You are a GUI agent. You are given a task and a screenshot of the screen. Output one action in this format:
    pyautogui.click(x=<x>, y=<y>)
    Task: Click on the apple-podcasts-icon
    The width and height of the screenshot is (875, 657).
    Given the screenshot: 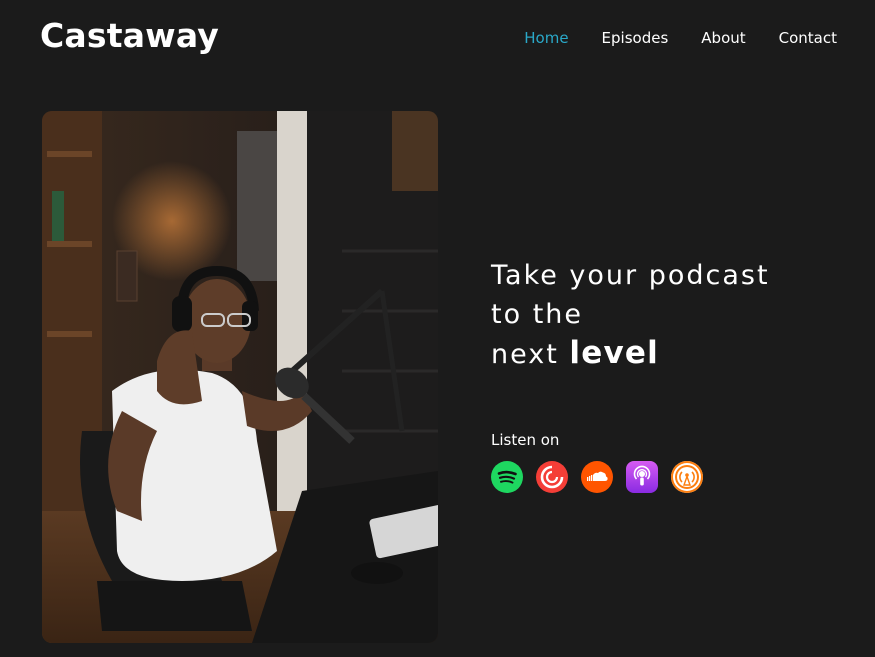 What is the action you would take?
    pyautogui.click(x=642, y=477)
    